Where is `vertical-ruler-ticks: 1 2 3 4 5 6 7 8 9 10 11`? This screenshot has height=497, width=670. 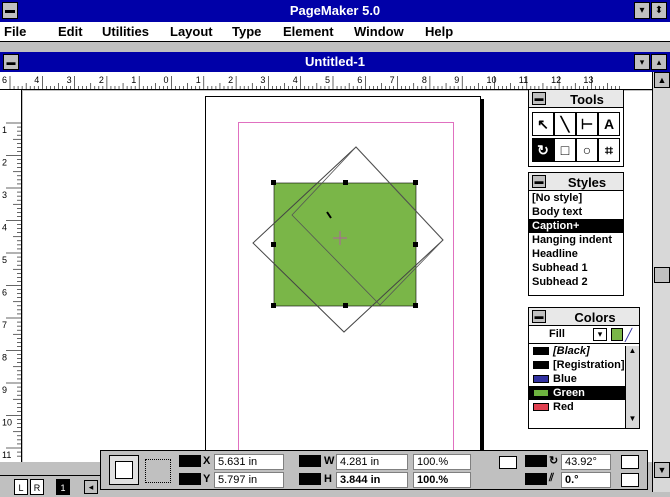 vertical-ruler-ticks: 1 2 3 4 5 6 7 8 9 10 11 is located at coordinates (12, 291).